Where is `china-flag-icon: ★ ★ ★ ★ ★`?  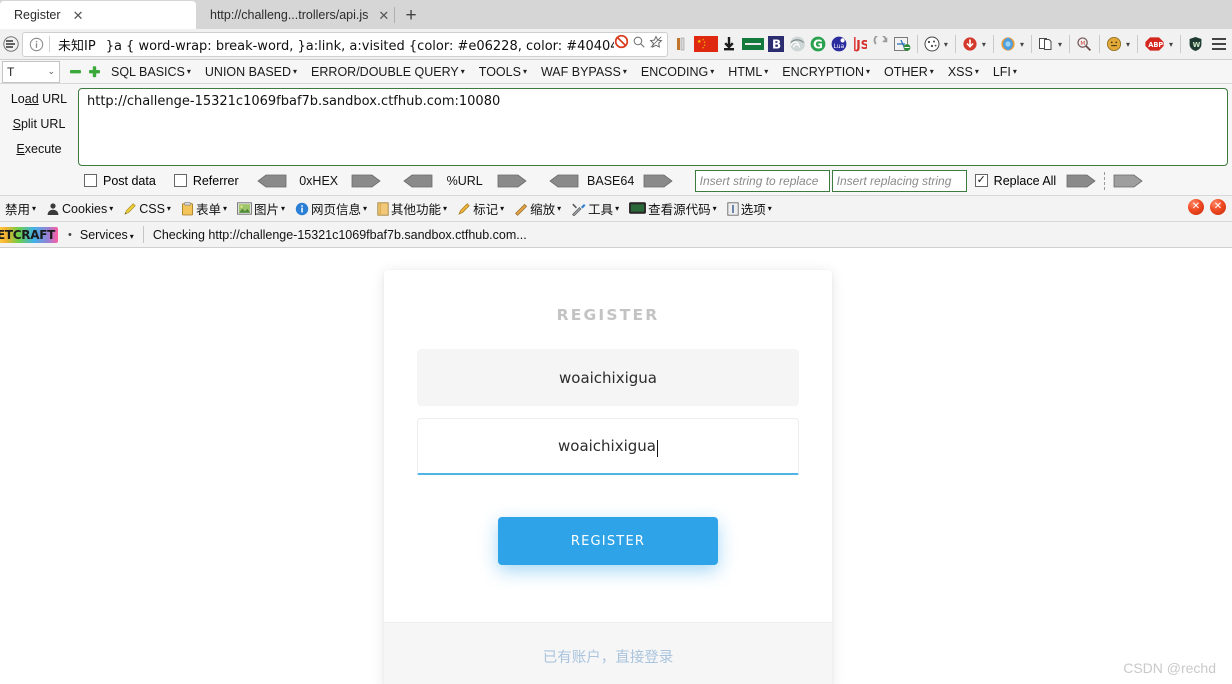 china-flag-icon: ★ ★ ★ ★ ★ is located at coordinates (706, 44).